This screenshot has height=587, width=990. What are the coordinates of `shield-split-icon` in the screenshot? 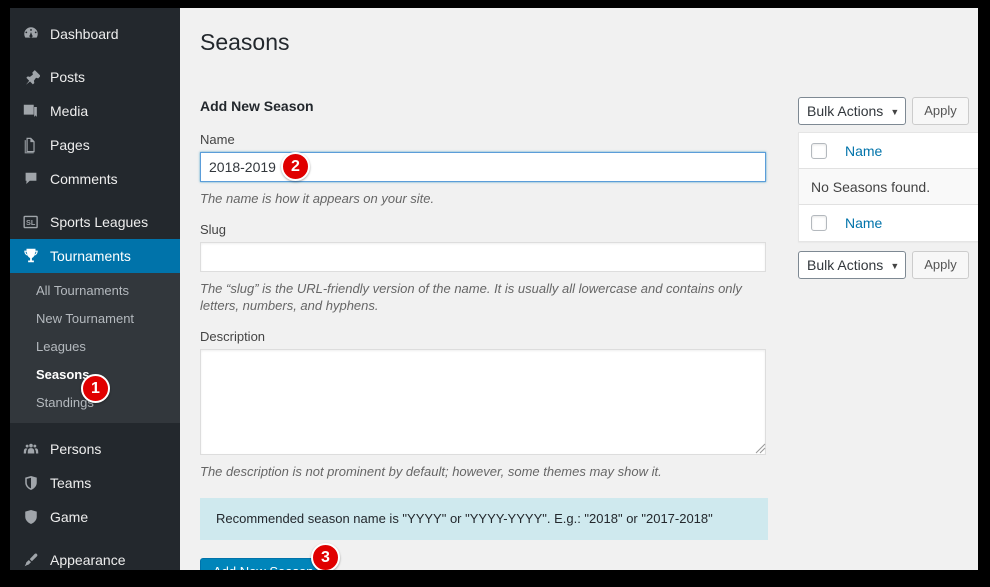 It's located at (36, 483).